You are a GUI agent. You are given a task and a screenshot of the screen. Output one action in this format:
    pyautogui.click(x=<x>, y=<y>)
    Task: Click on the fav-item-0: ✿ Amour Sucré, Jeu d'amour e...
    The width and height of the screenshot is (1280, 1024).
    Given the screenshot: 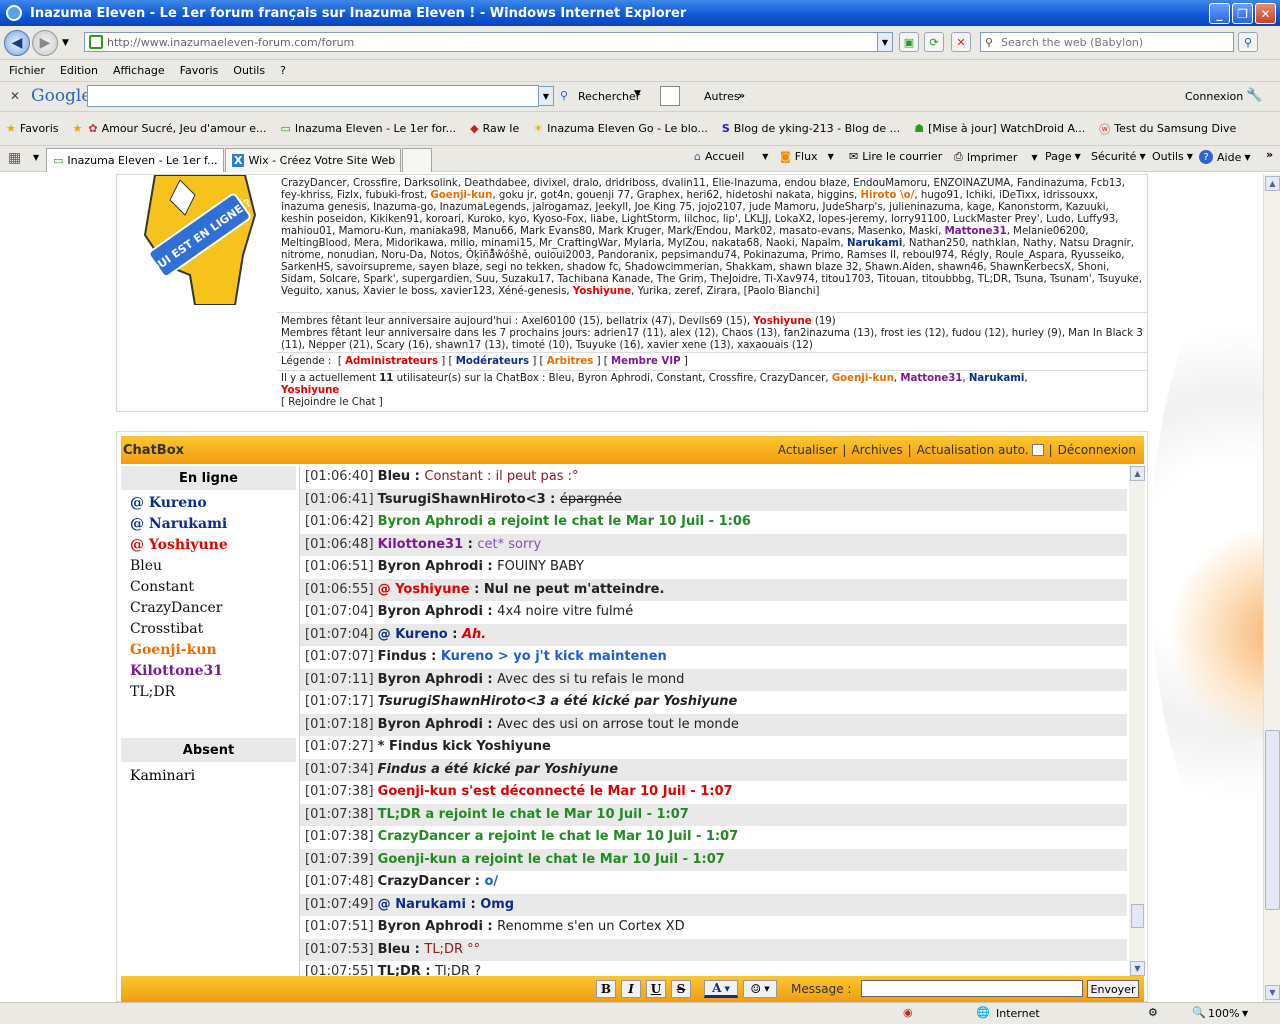 What is the action you would take?
    pyautogui.click(x=177, y=128)
    